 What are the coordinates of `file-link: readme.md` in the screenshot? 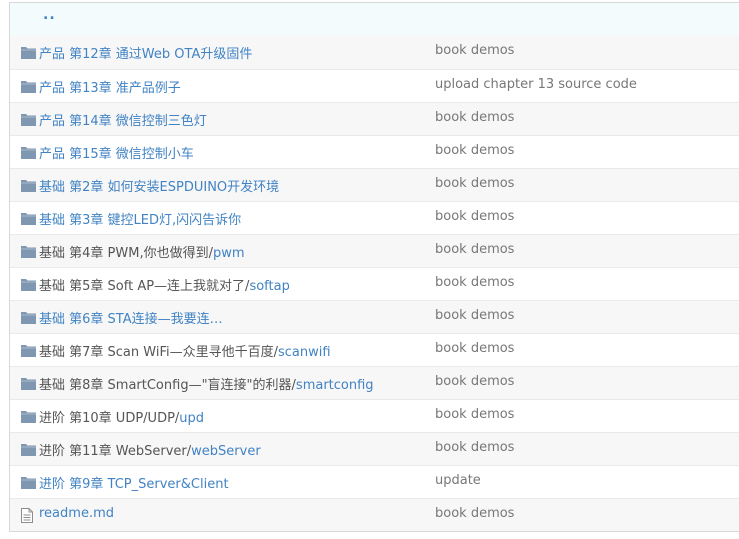 It's located at (76, 513).